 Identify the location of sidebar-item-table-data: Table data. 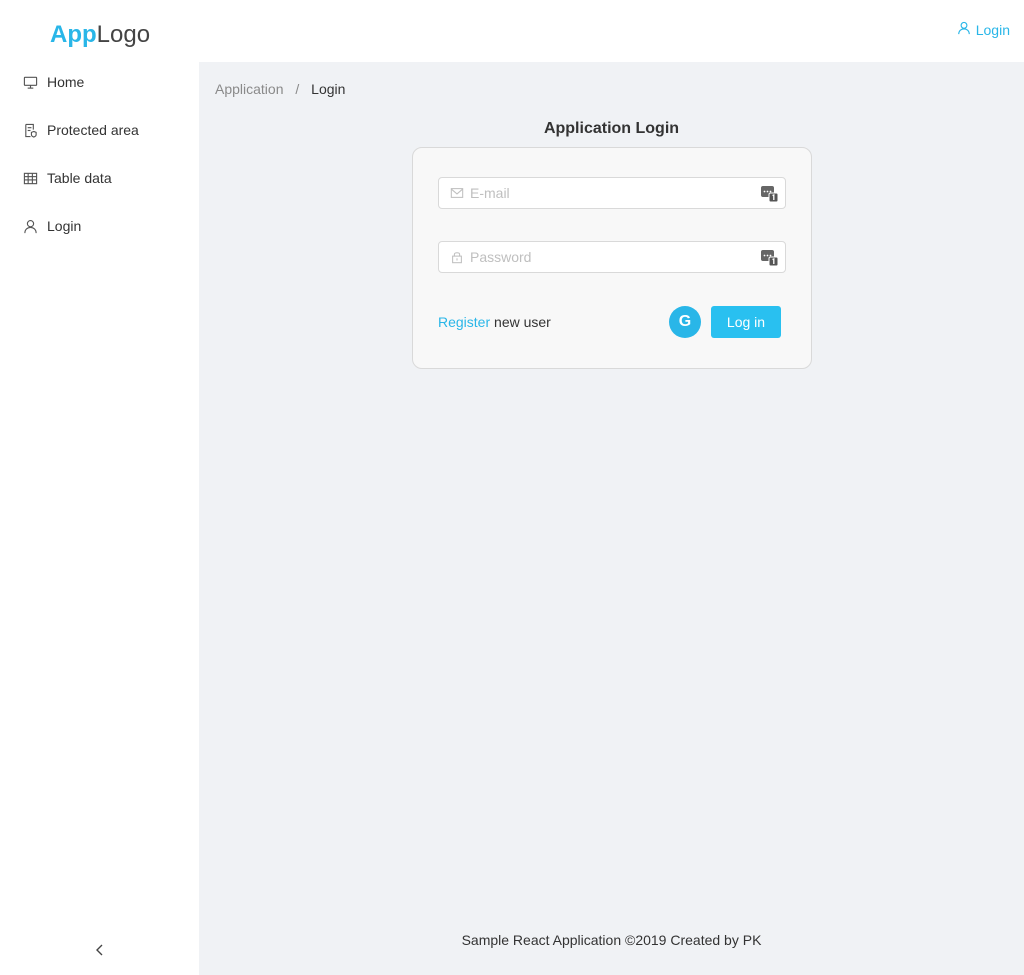
(99, 178).